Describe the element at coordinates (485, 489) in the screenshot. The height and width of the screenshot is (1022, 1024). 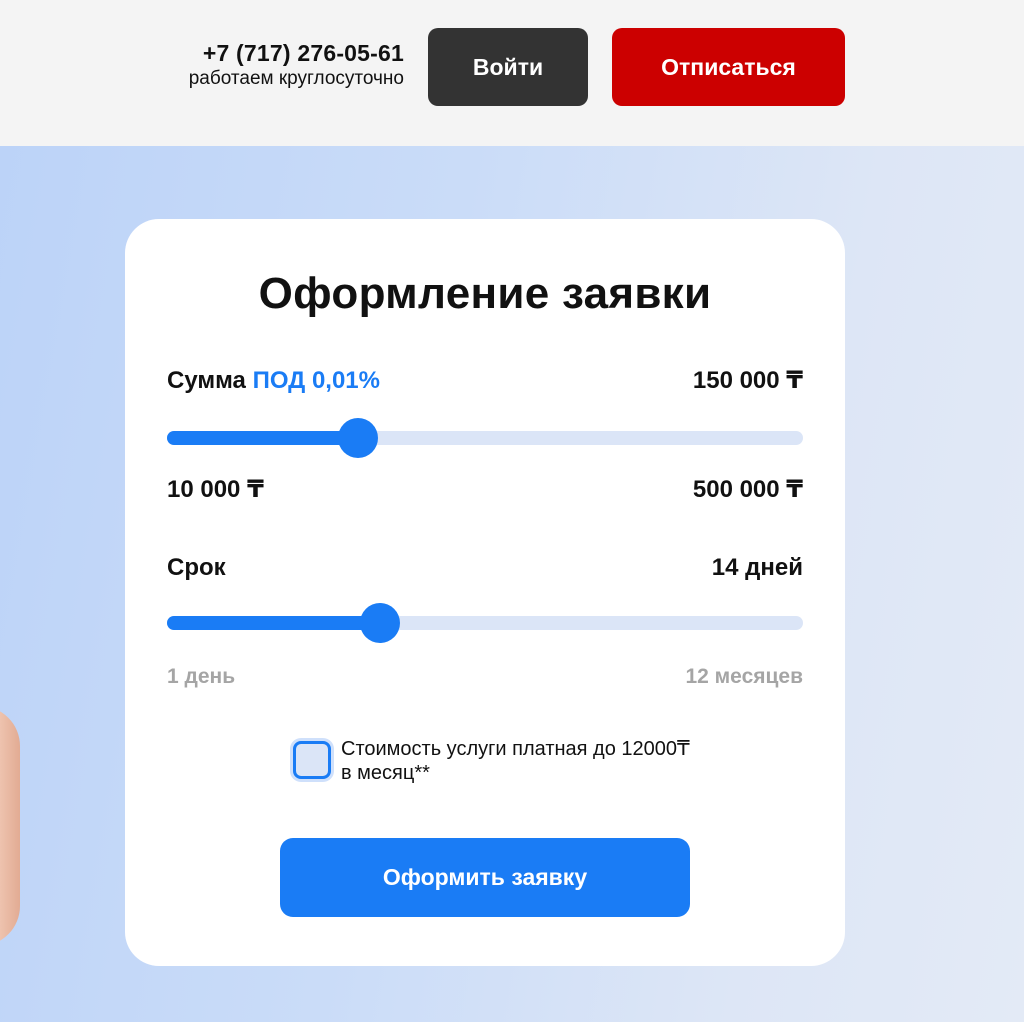
I see `amount-range-row: 10 000 ₸ 500 000 ₸` at that location.